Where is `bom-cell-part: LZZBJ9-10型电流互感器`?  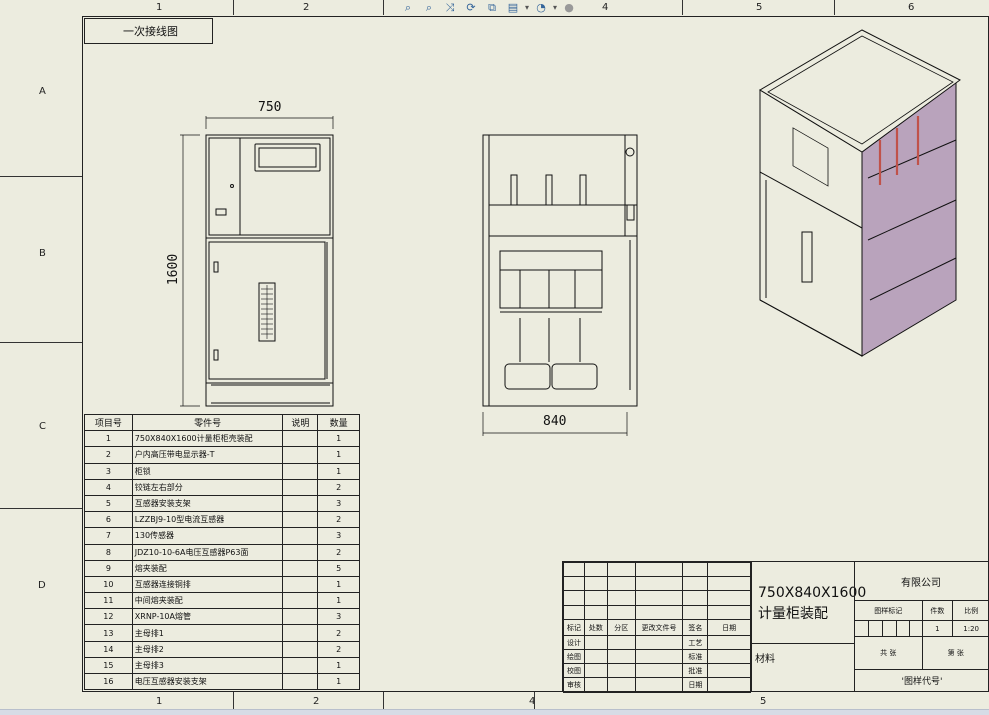
bom-cell-part: LZZBJ9-10型电流互感器 is located at coordinates (207, 520).